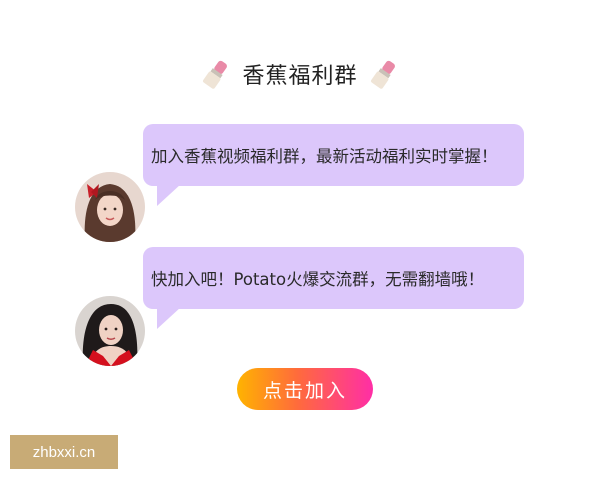 The height and width of the screenshot is (480, 600). What do you see at coordinates (324, 156) in the screenshot?
I see `message-text: 加入香蕉视频福利群，最新活动福利实时掌握！` at bounding box center [324, 156].